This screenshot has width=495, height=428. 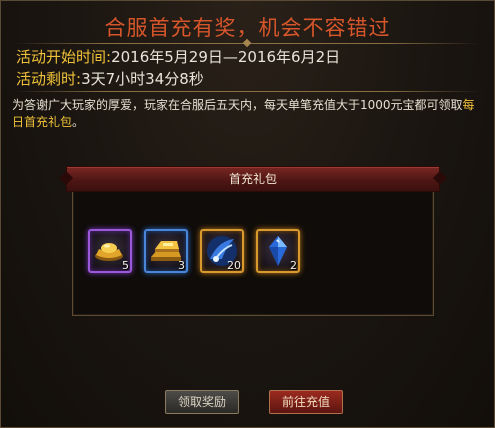 What do you see at coordinates (64, 57) in the screenshot?
I see `event-time-label: 活动开始时间:` at bounding box center [64, 57].